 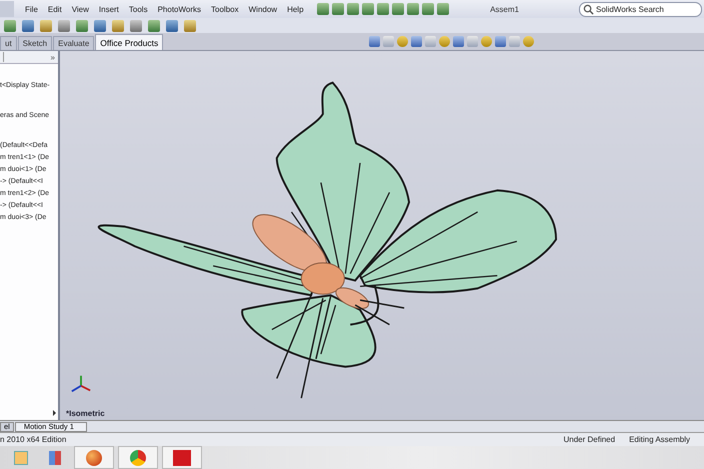 What do you see at coordinates (589, 439) in the screenshot?
I see `status-text: Under Defined` at bounding box center [589, 439].